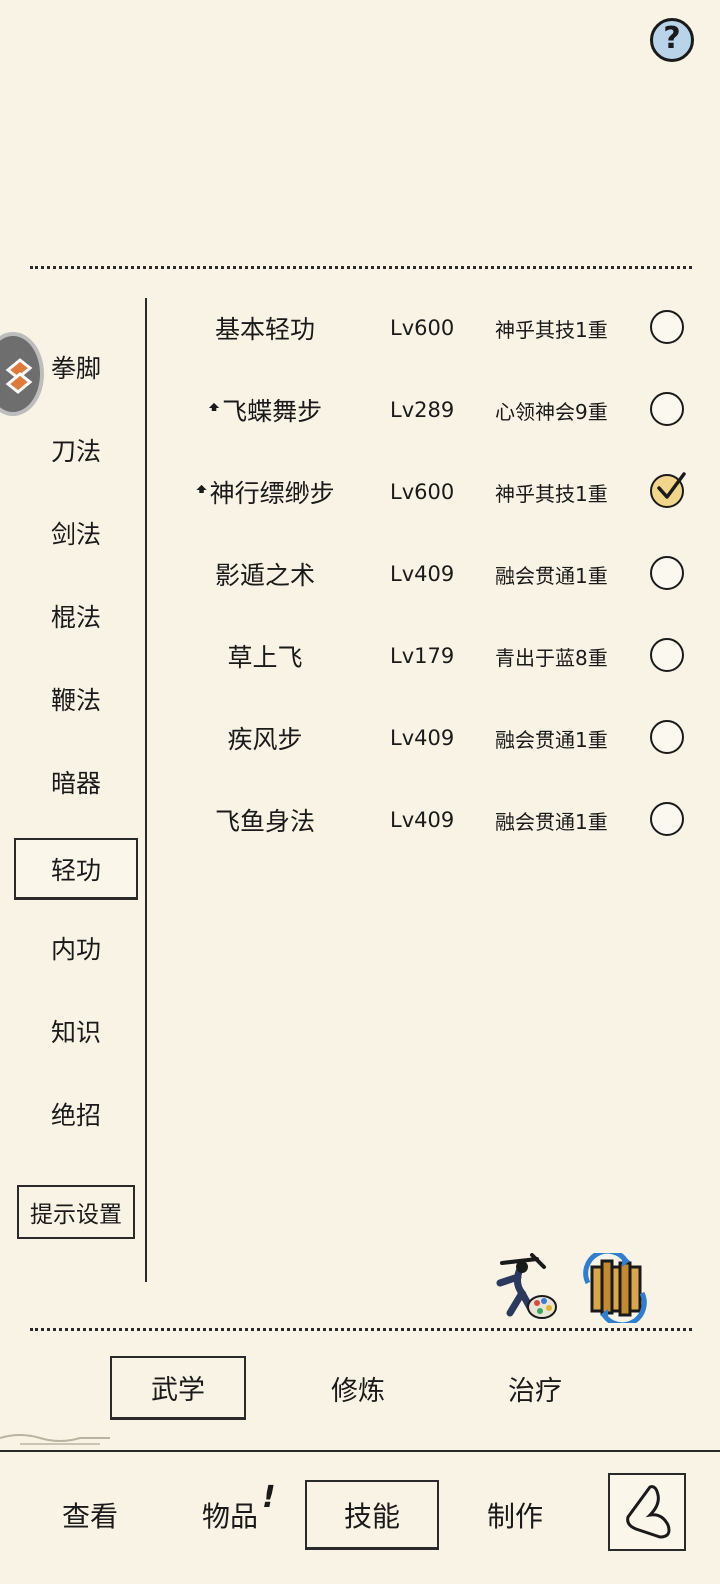 The width and height of the screenshot is (720, 1584). I want to click on skill-row: 草上飞 Lv179 青出于蓝8重, so click(435, 656).